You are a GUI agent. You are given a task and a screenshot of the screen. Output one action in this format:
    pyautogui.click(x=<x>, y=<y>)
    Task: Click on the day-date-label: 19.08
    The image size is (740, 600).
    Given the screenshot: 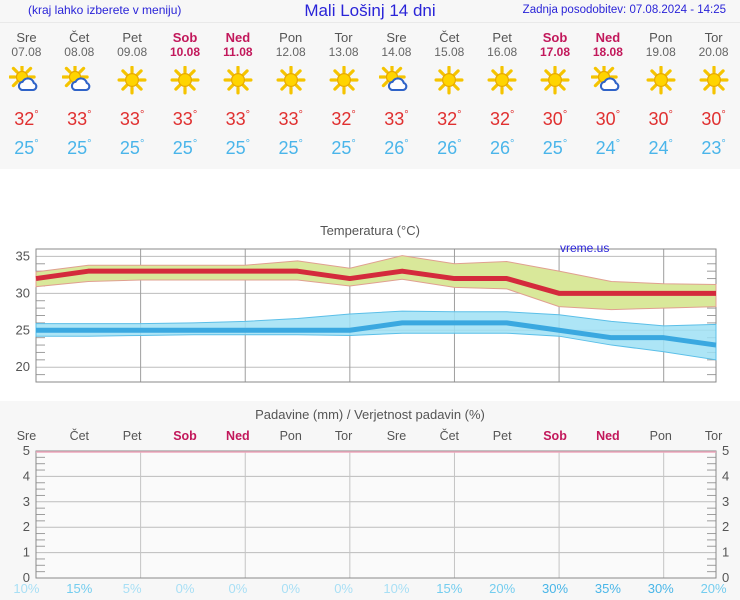 What is the action you would take?
    pyautogui.click(x=660, y=52)
    